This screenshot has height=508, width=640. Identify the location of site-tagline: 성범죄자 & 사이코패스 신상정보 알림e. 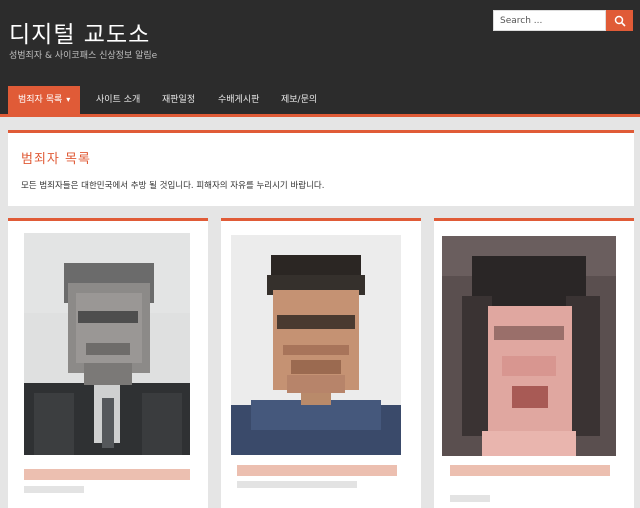
(83, 56).